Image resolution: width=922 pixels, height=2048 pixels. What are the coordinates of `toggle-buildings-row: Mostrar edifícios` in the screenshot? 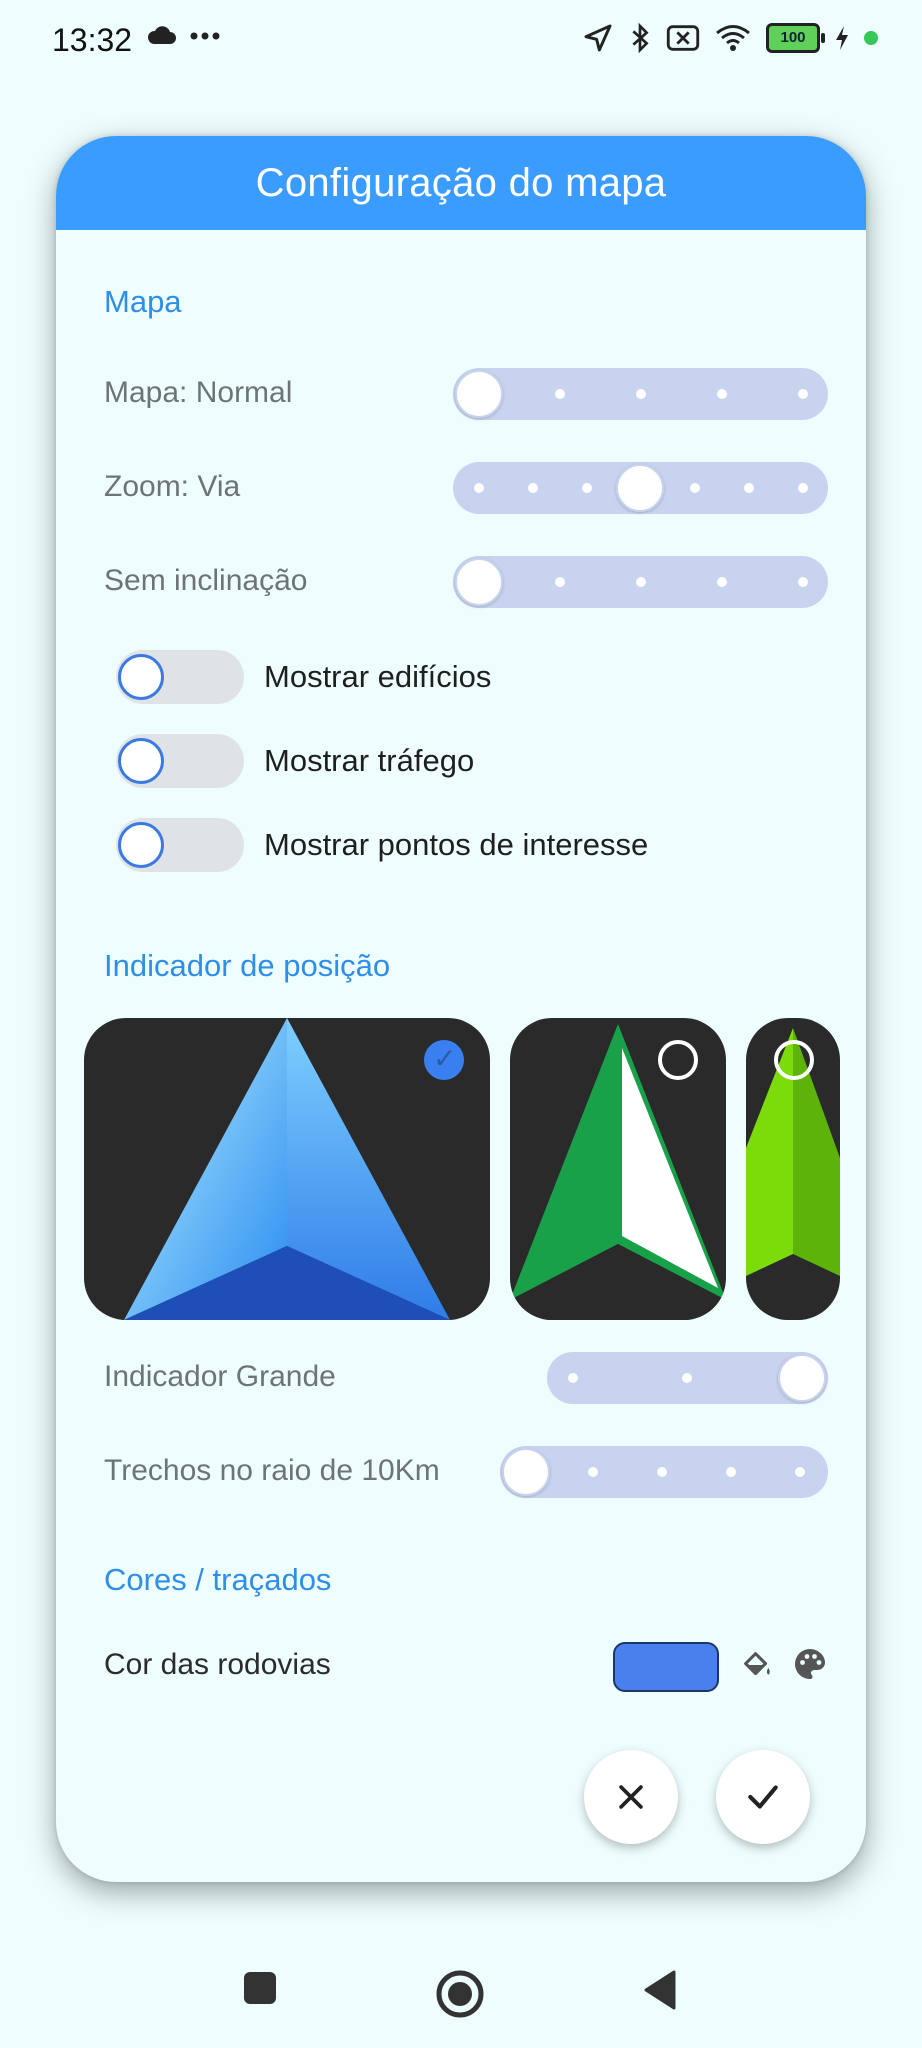 It's located at (303, 677).